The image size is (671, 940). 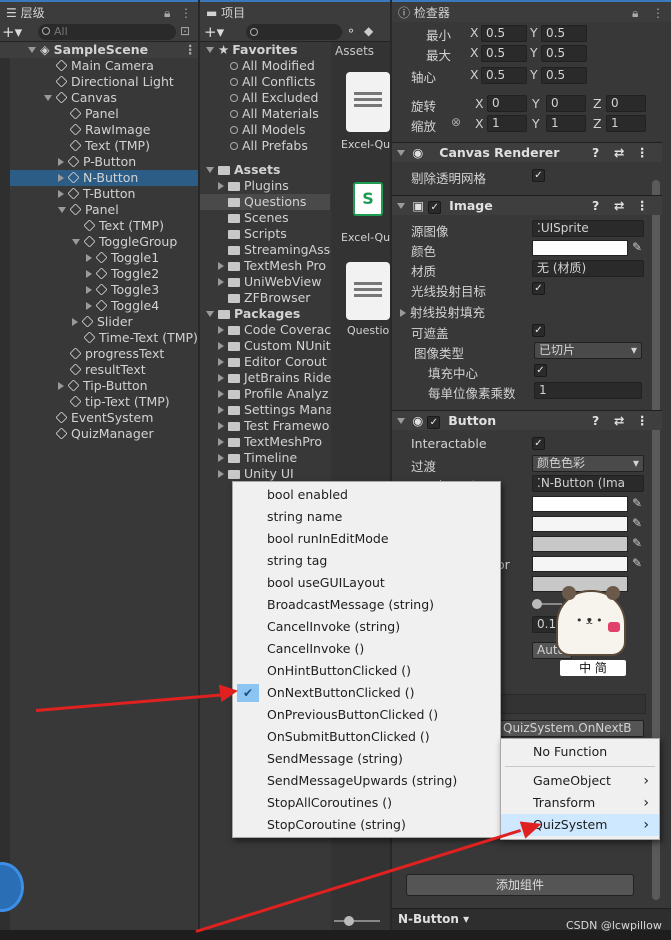 What do you see at coordinates (527, 420) in the screenshot?
I see `button-header: ◉ ✓ Button ? ⇄ ⋮` at bounding box center [527, 420].